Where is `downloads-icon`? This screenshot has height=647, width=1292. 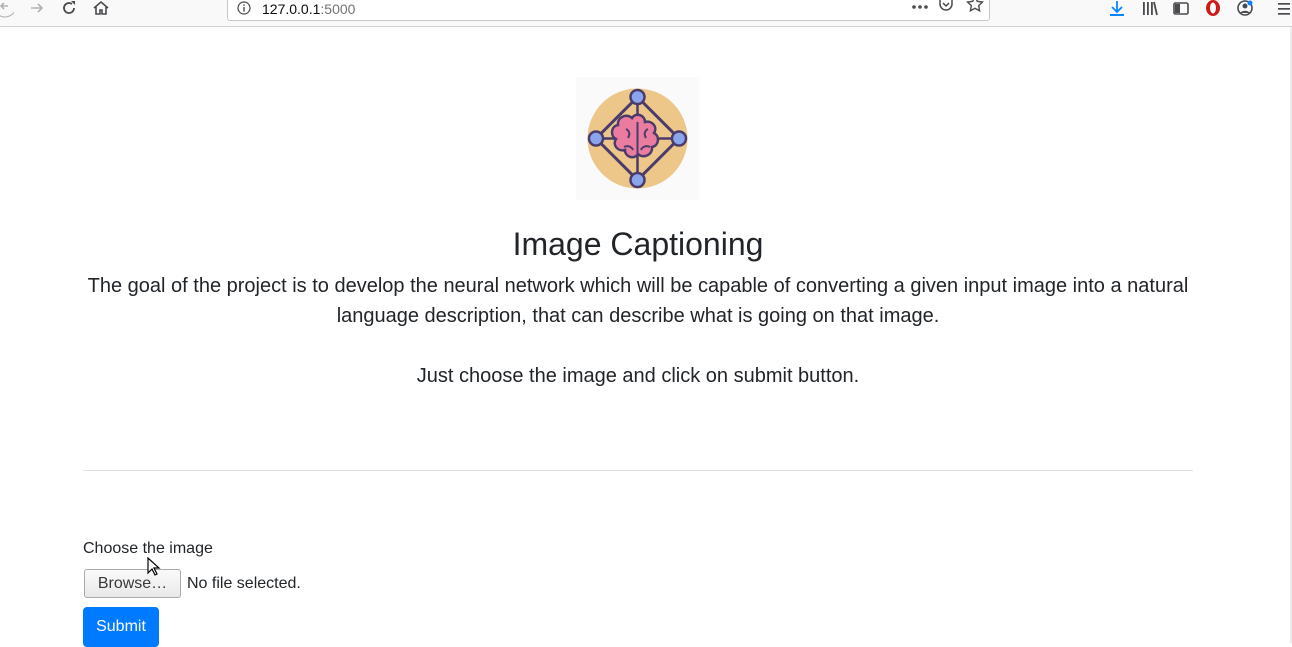 downloads-icon is located at coordinates (1117, 9).